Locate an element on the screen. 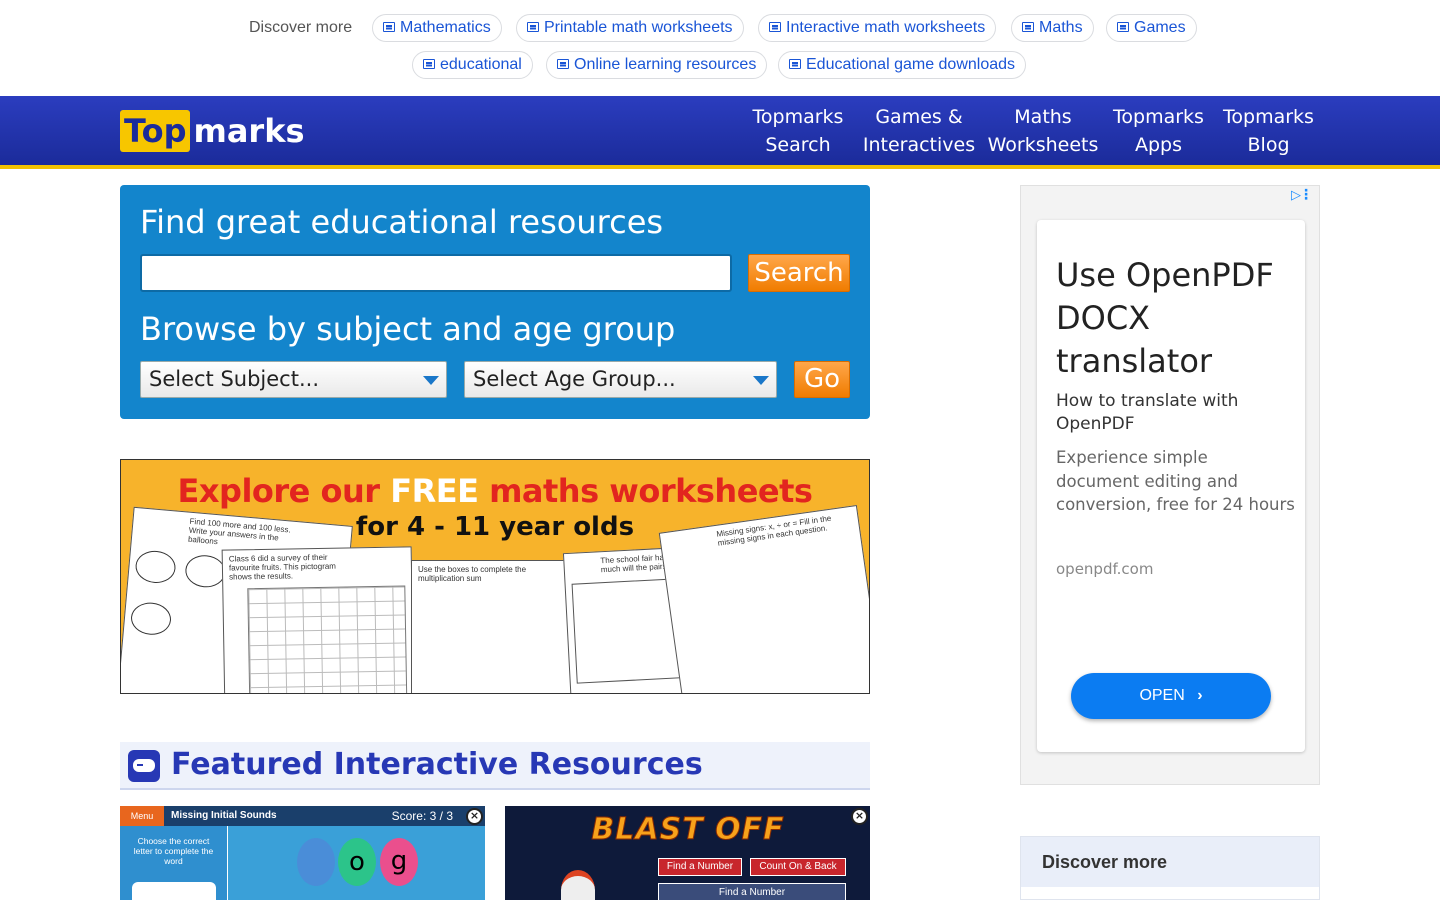 This screenshot has height=900, width=1440. chip-educational-game-downloads: Educational game downloads is located at coordinates (902, 65).